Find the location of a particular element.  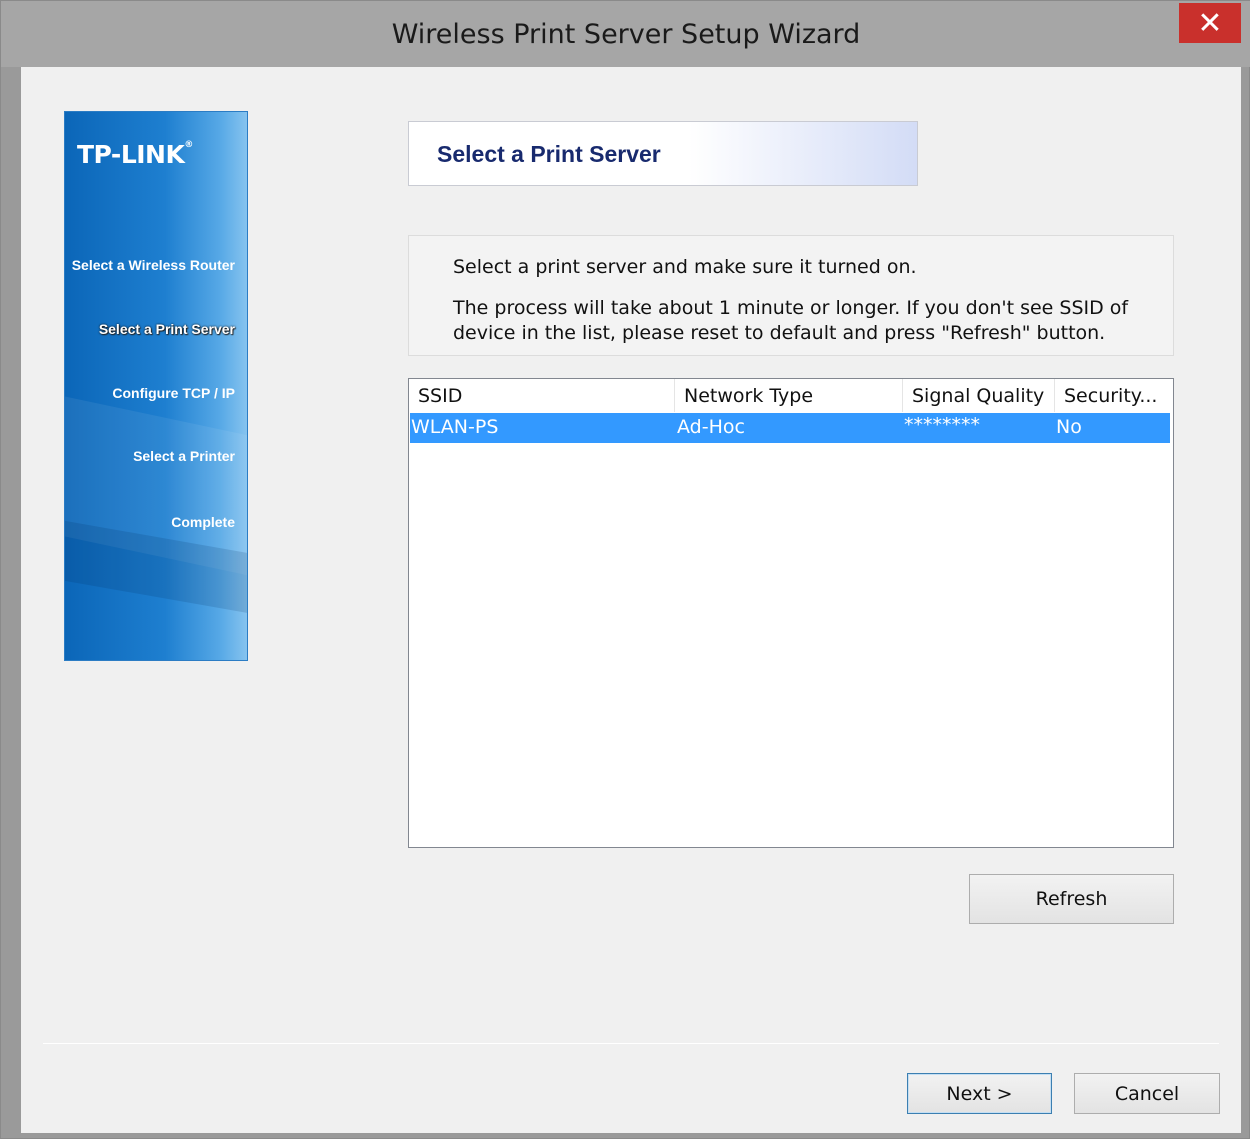

cell-network-type: Ad-Hoc is located at coordinates (711, 427).